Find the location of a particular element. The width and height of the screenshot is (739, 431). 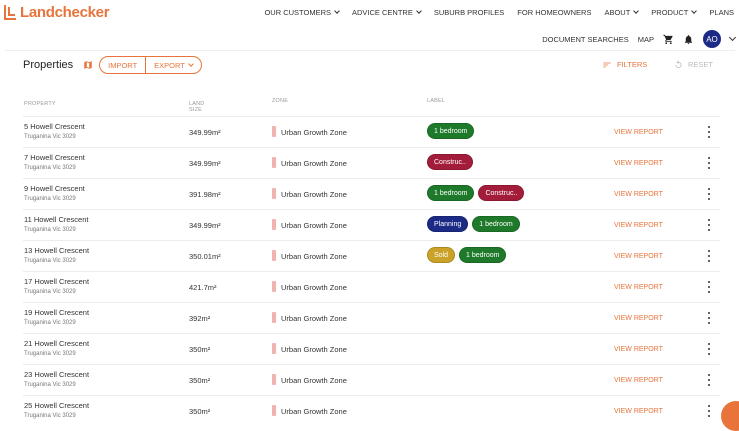

column-header-zone: ZONE is located at coordinates (280, 101).